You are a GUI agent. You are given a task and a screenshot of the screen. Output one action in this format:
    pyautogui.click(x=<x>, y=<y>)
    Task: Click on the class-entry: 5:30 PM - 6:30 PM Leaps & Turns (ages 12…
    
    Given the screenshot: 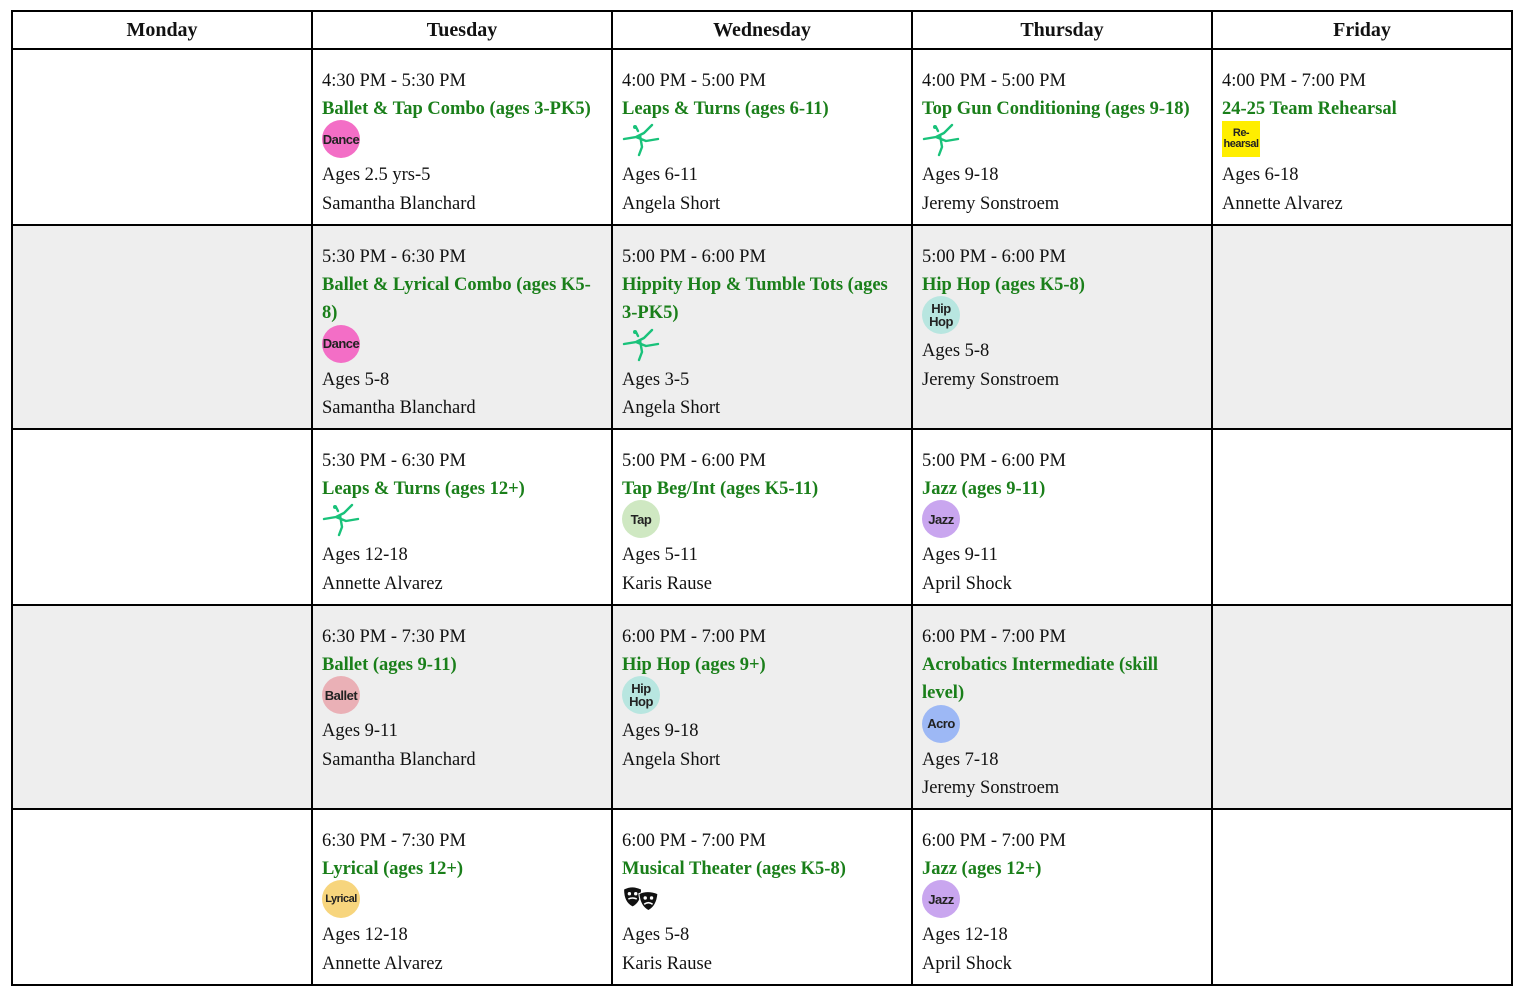 What is the action you would take?
    pyautogui.click(x=462, y=514)
    